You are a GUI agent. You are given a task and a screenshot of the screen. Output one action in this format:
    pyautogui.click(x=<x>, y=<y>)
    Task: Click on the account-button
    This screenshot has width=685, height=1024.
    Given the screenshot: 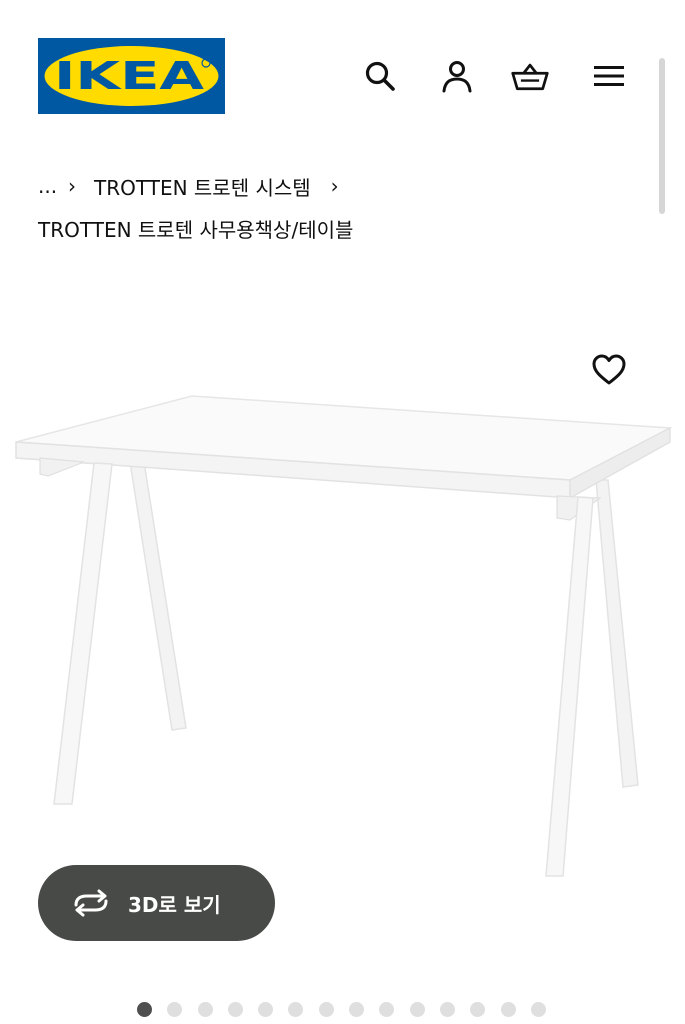 What is the action you would take?
    pyautogui.click(x=457, y=76)
    